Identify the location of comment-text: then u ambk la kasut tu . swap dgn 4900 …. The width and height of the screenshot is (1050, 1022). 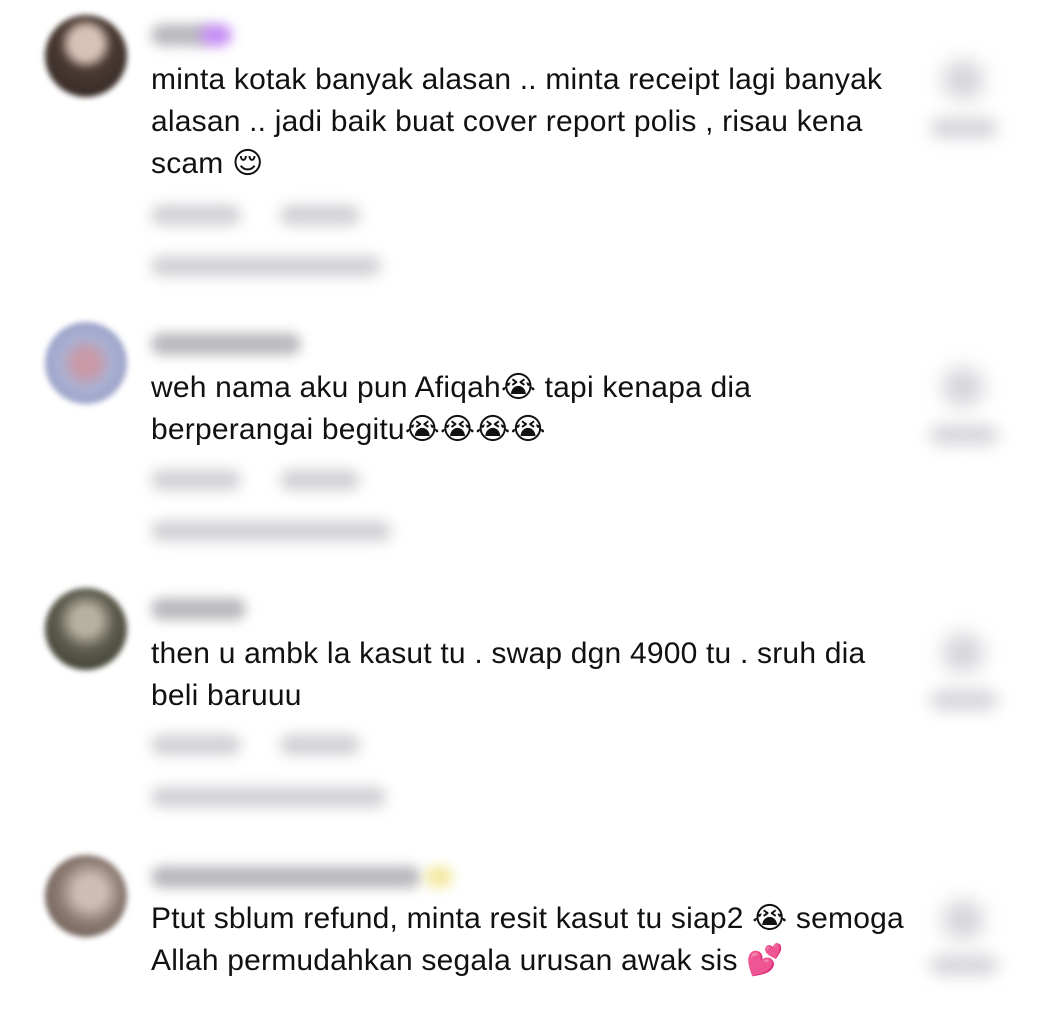
(508, 674).